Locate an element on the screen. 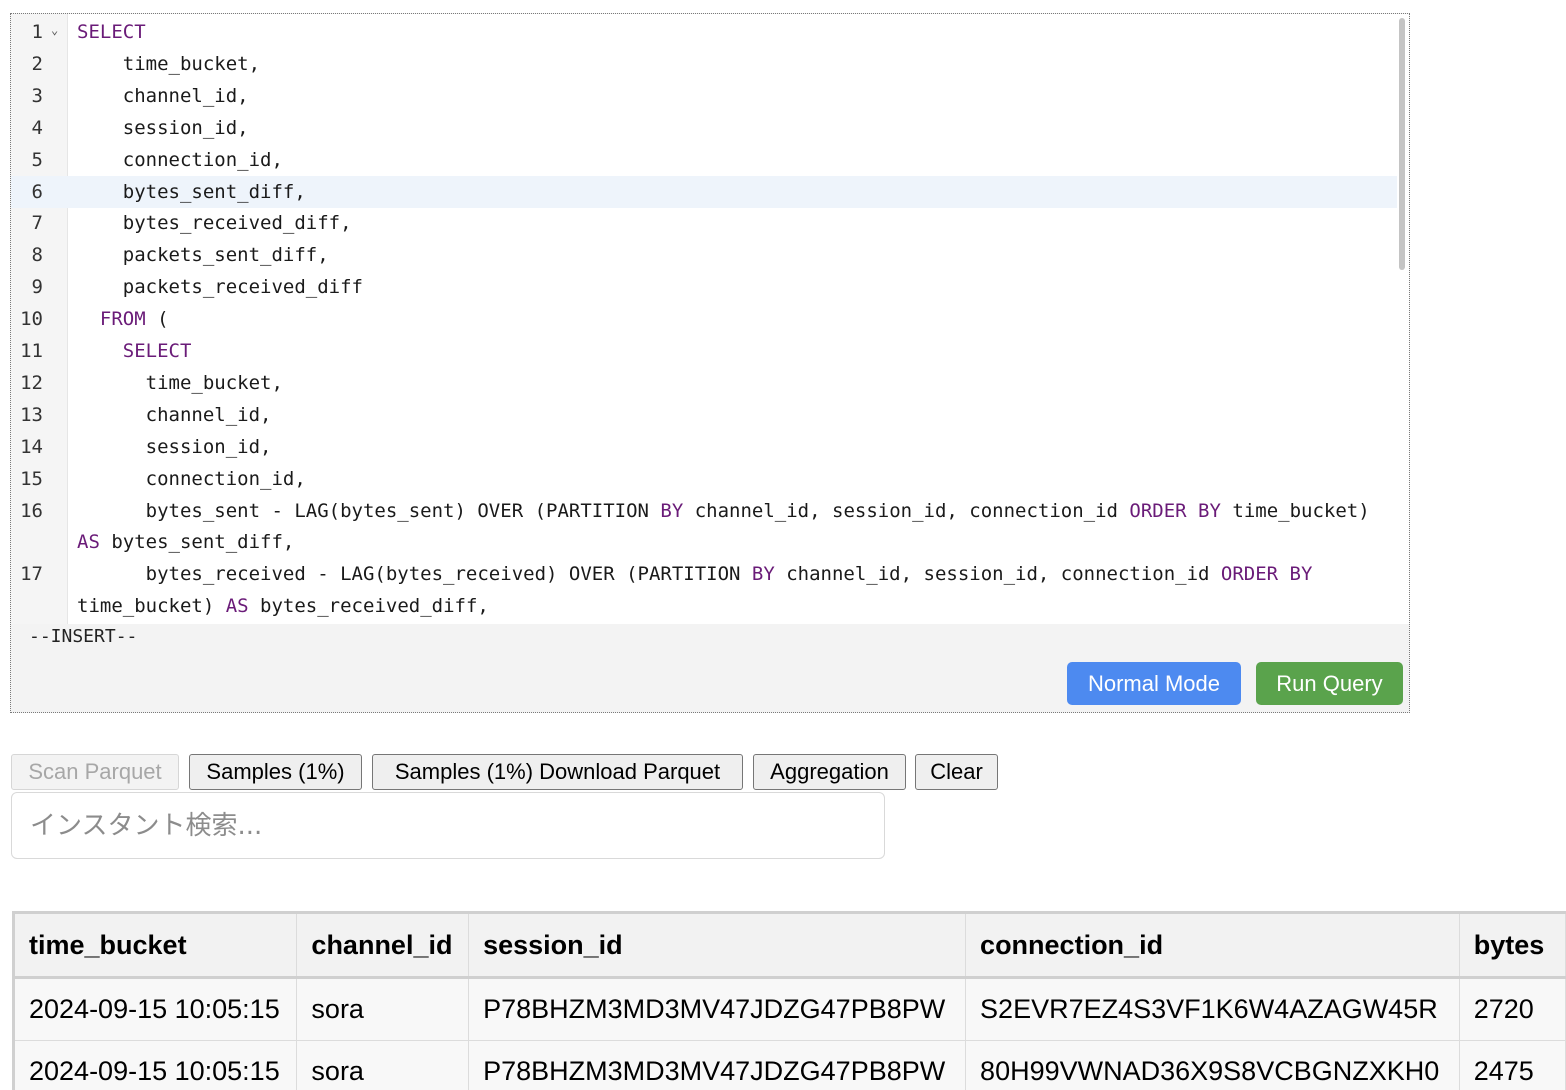 This screenshot has height=1090, width=1566. line-number: 16 is located at coordinates (31, 510).